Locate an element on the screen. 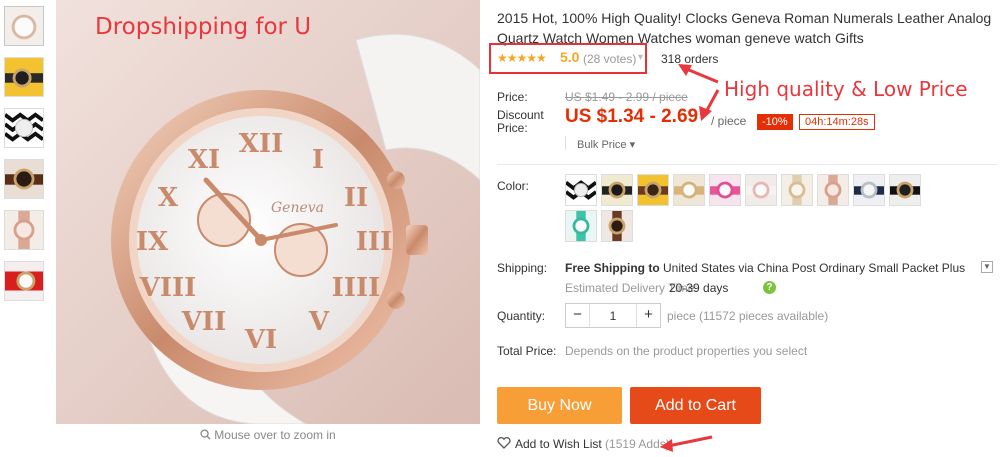 This screenshot has width=1000, height=457. swatch-navy is located at coordinates (869, 190).